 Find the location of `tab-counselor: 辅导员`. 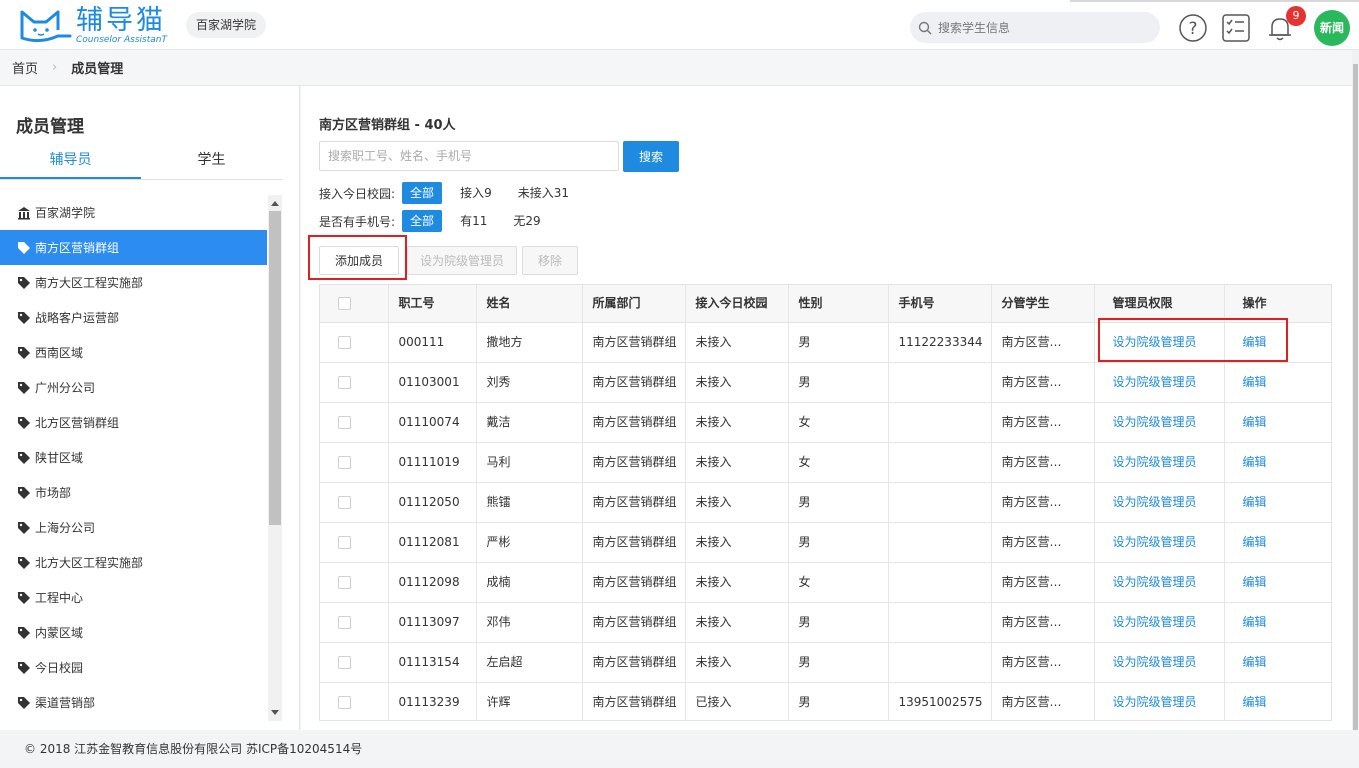

tab-counselor: 辅导员 is located at coordinates (70, 161).